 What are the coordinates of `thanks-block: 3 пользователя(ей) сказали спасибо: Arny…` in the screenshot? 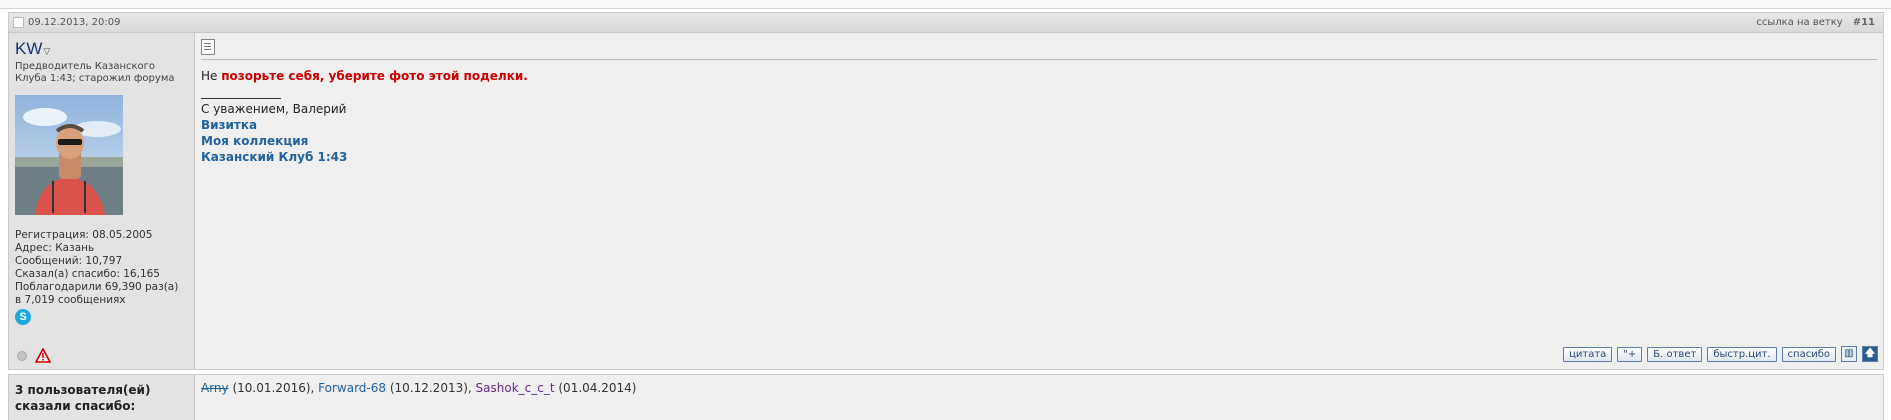 It's located at (946, 397).